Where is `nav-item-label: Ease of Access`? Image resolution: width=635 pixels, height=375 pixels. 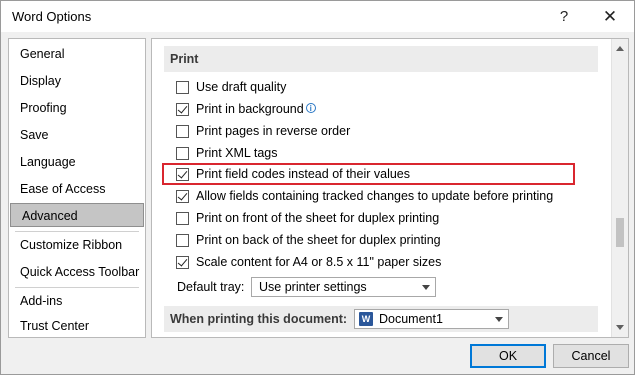 nav-item-label: Ease of Access is located at coordinates (63, 189).